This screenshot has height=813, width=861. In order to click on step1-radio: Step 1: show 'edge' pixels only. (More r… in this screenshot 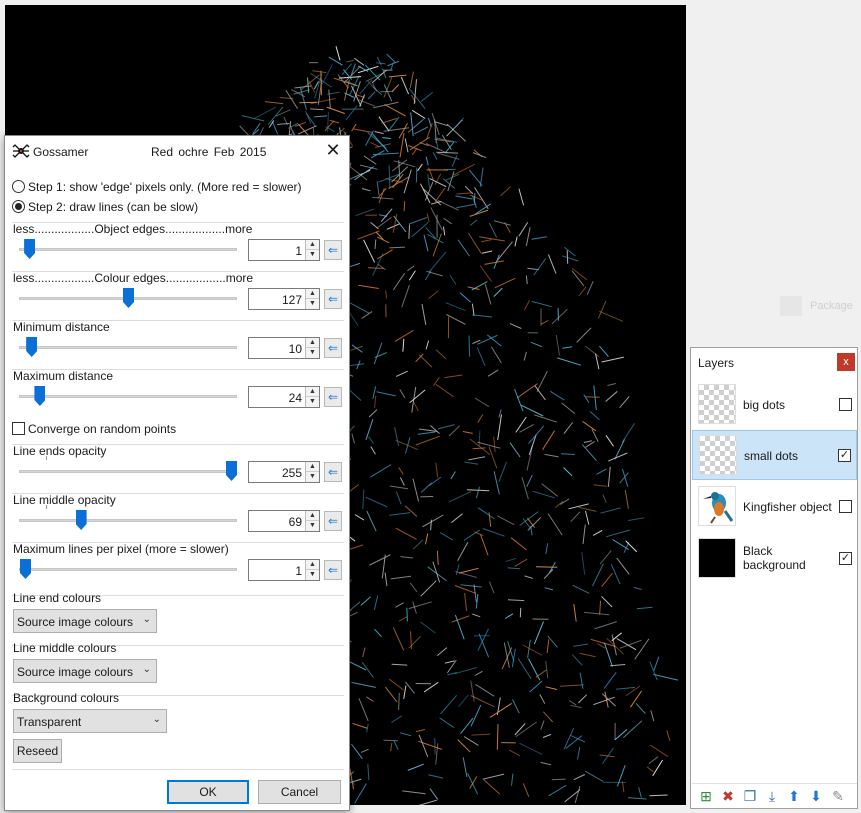, I will do `click(177, 187)`.